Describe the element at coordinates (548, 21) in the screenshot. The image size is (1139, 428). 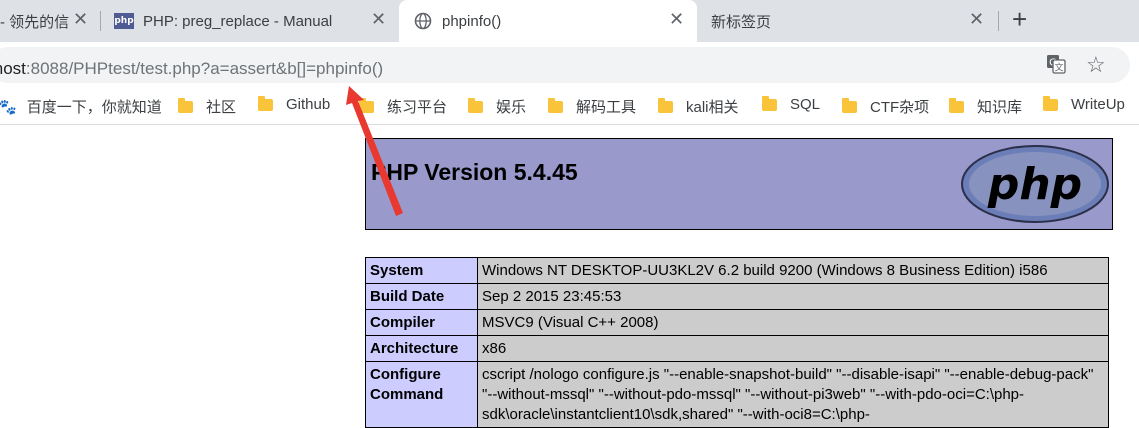
I see `tab-3-active: phpinfo() ✕` at that location.